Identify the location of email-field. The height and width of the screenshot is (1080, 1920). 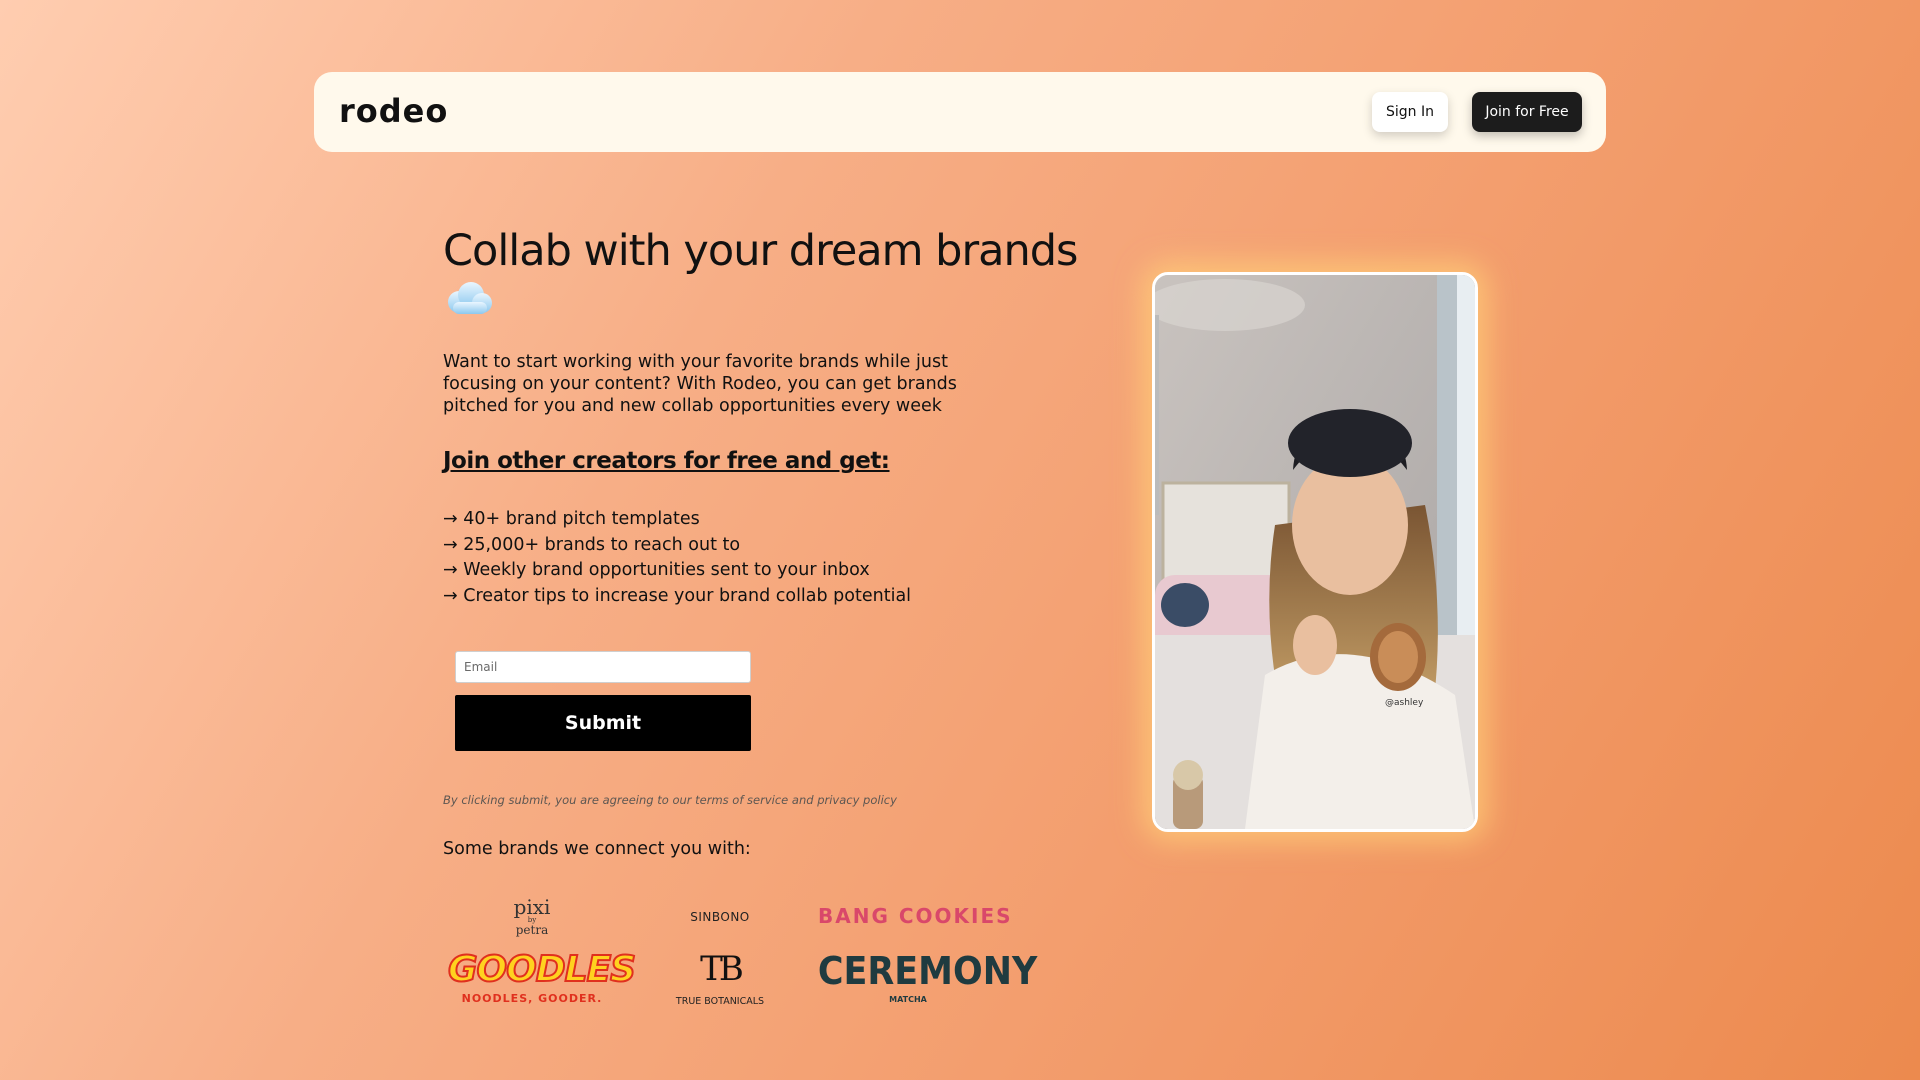
(603, 667).